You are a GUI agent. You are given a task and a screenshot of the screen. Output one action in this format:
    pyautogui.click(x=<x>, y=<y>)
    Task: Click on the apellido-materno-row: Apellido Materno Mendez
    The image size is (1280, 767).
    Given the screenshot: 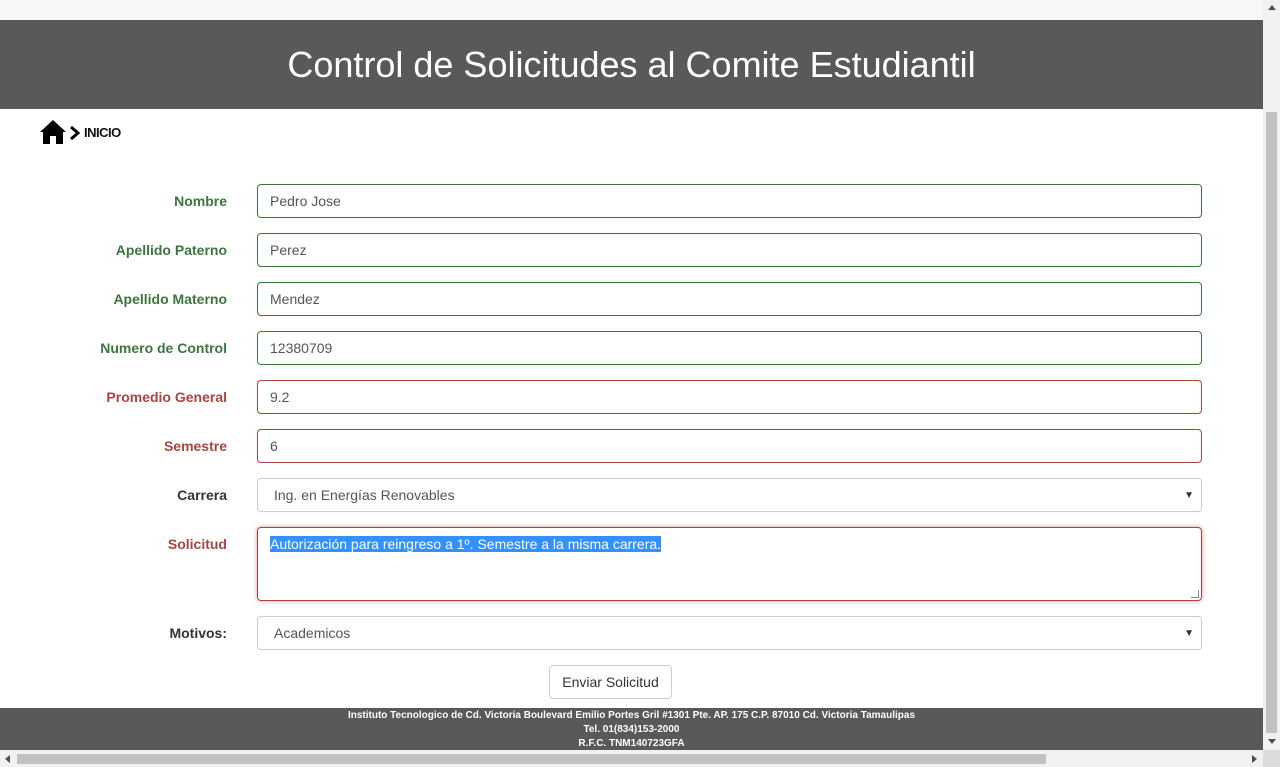 What is the action you would take?
    pyautogui.click(x=631, y=299)
    